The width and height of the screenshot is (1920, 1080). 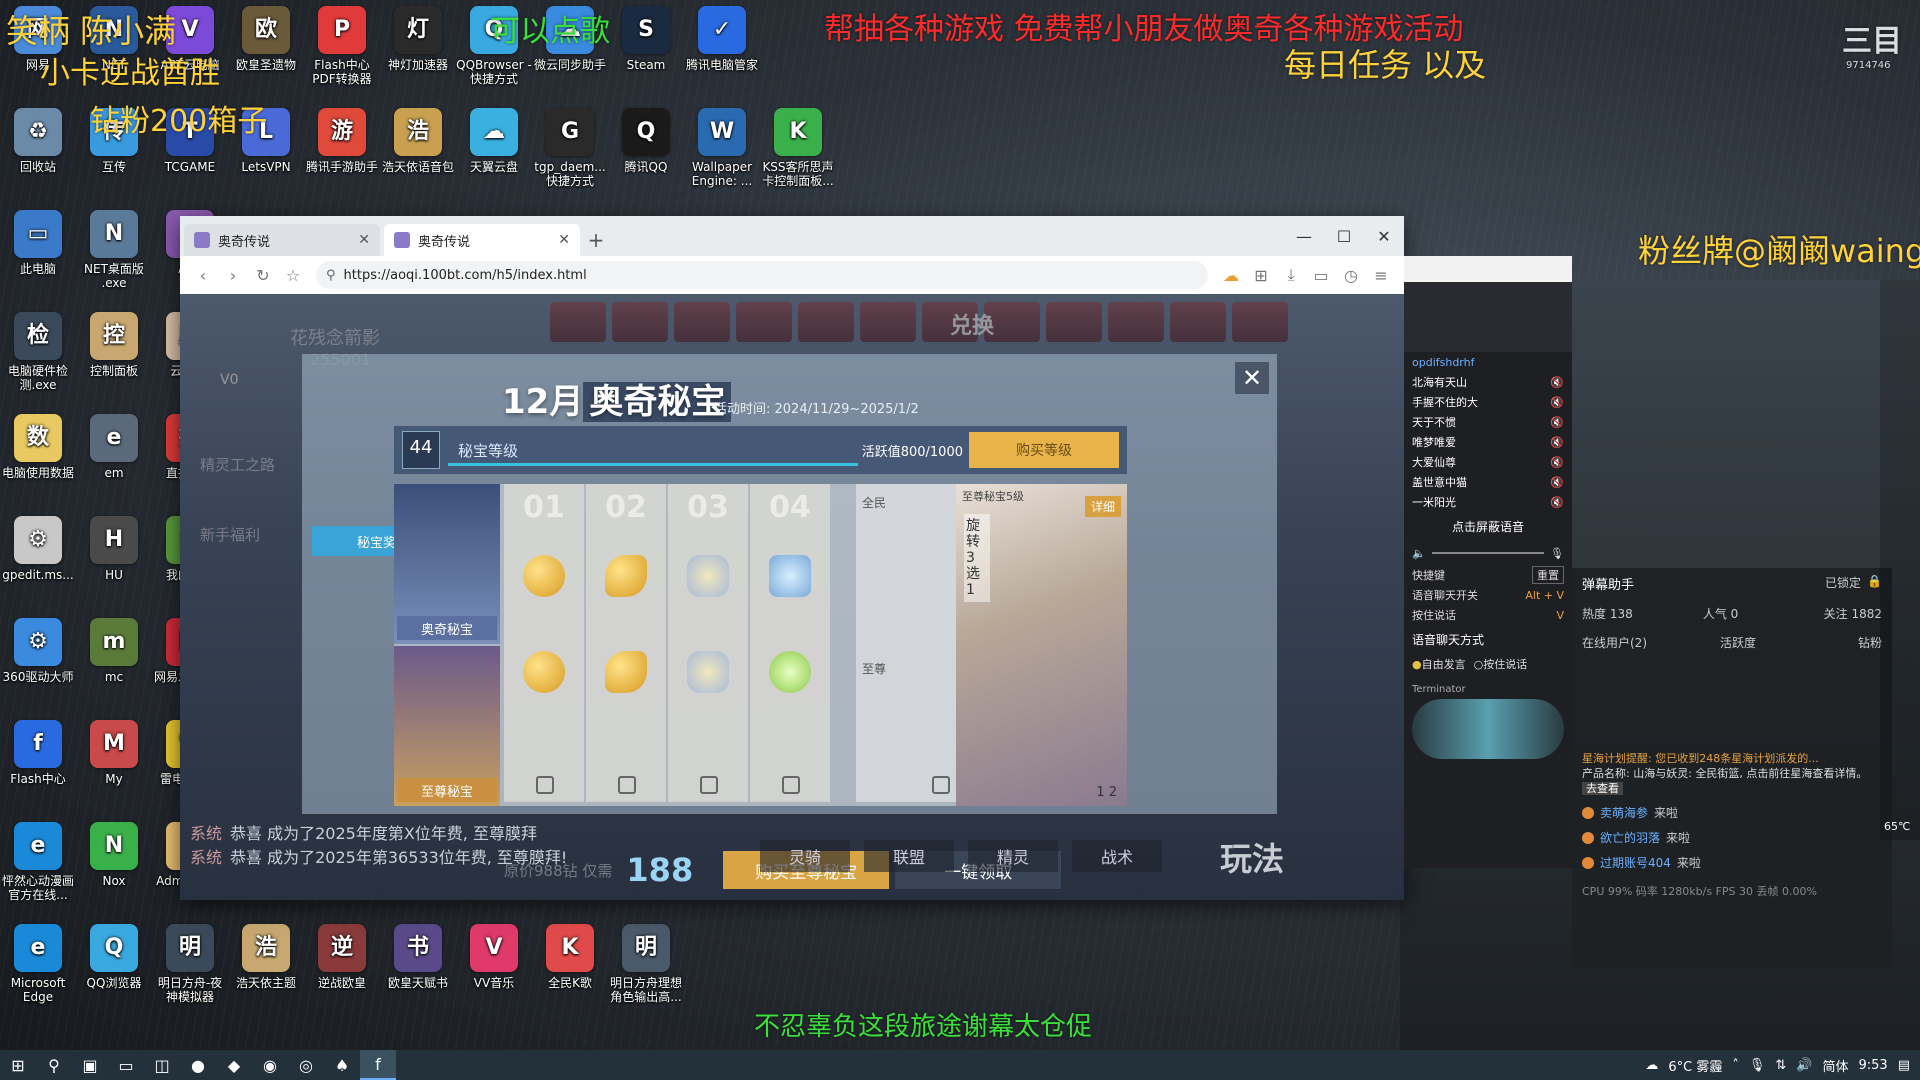 What do you see at coordinates (378, 1065) in the screenshot?
I see `flash-app-icon: f` at bounding box center [378, 1065].